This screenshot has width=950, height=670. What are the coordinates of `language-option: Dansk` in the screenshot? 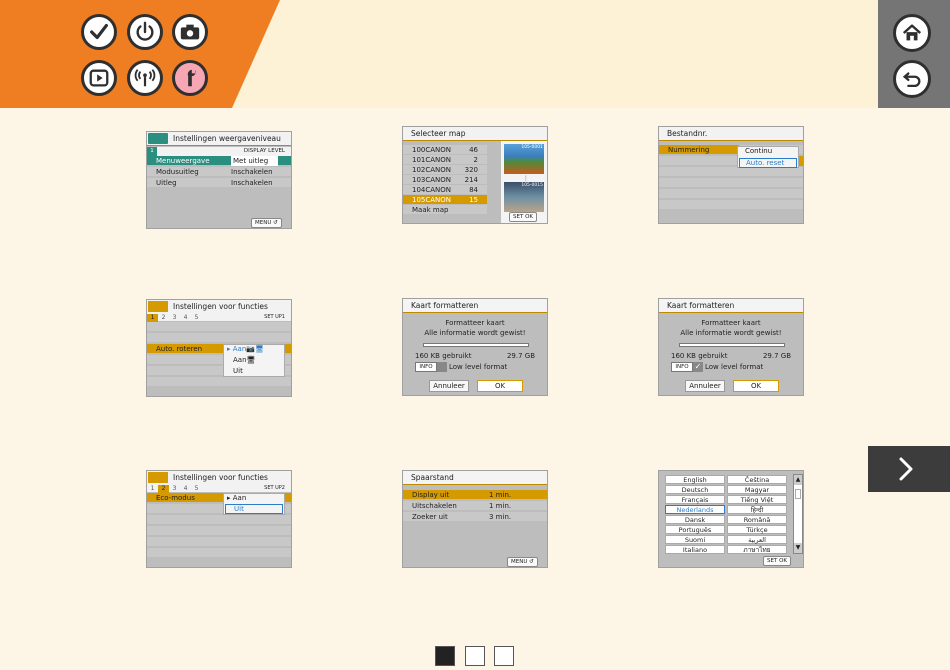 It's located at (695, 519).